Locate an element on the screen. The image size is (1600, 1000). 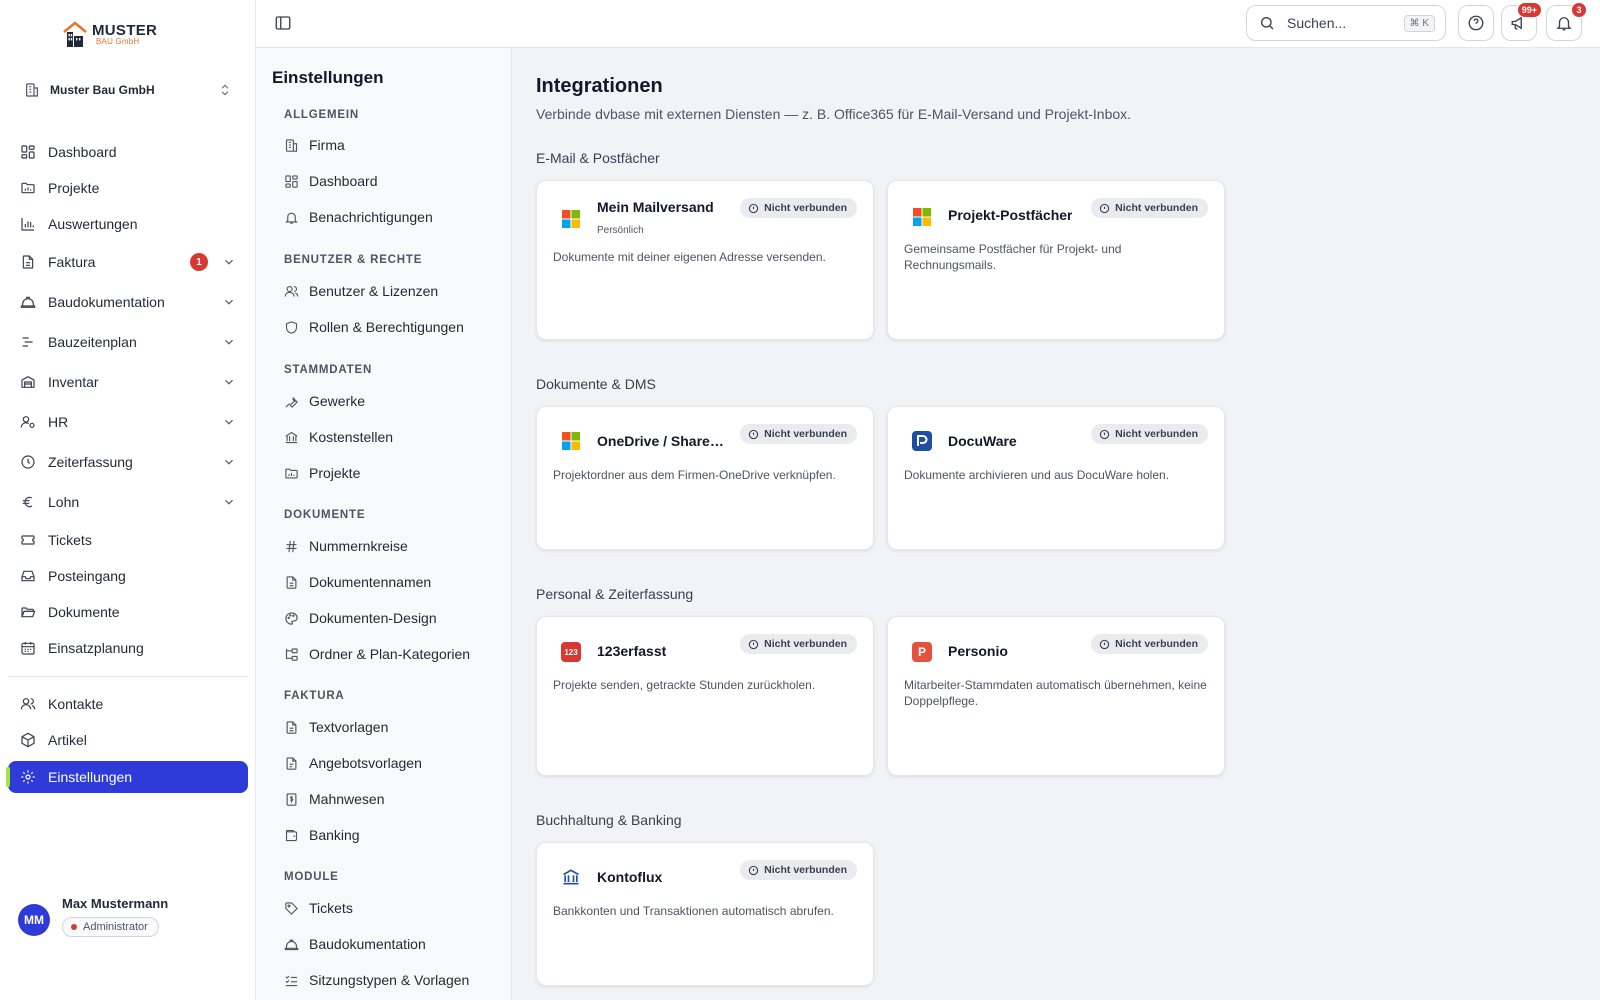
settings-group-allgemein: Allgemein is located at coordinates (321, 115).